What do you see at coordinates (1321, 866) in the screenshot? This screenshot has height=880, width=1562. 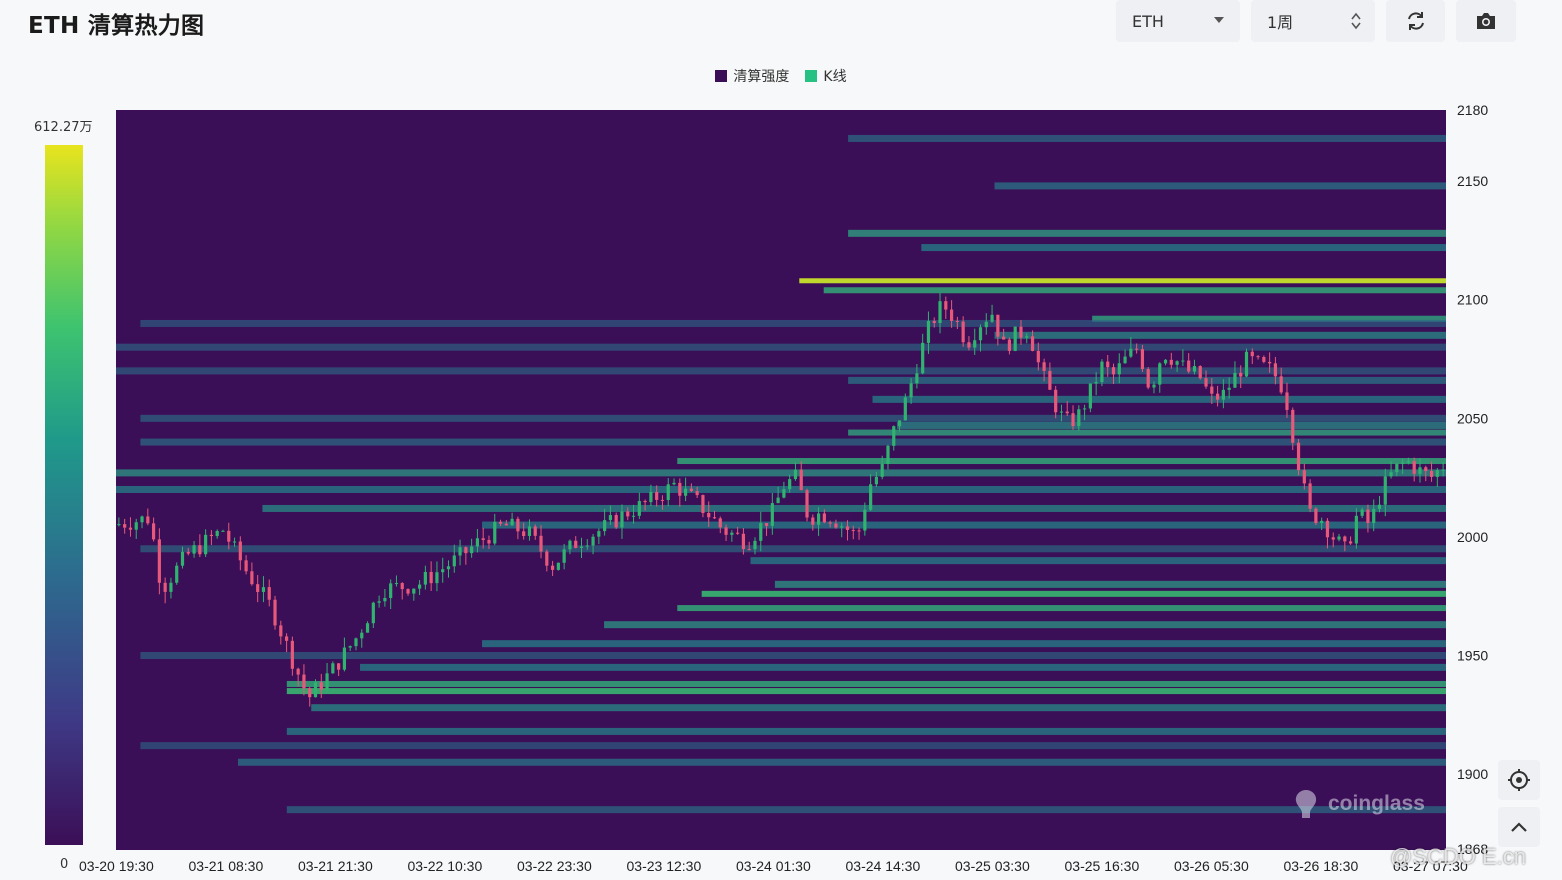 I see `x-tick-label: 03-26 18:30` at bounding box center [1321, 866].